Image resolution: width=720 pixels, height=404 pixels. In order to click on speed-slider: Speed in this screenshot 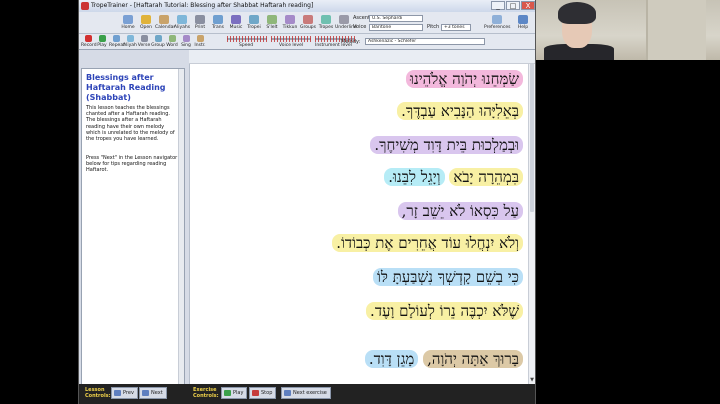, I will do `click(247, 42)`.